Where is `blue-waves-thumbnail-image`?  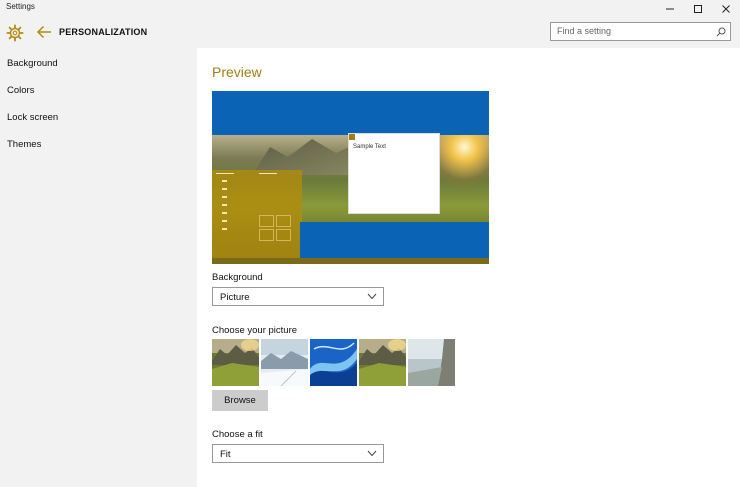 blue-waves-thumbnail-image is located at coordinates (333, 362).